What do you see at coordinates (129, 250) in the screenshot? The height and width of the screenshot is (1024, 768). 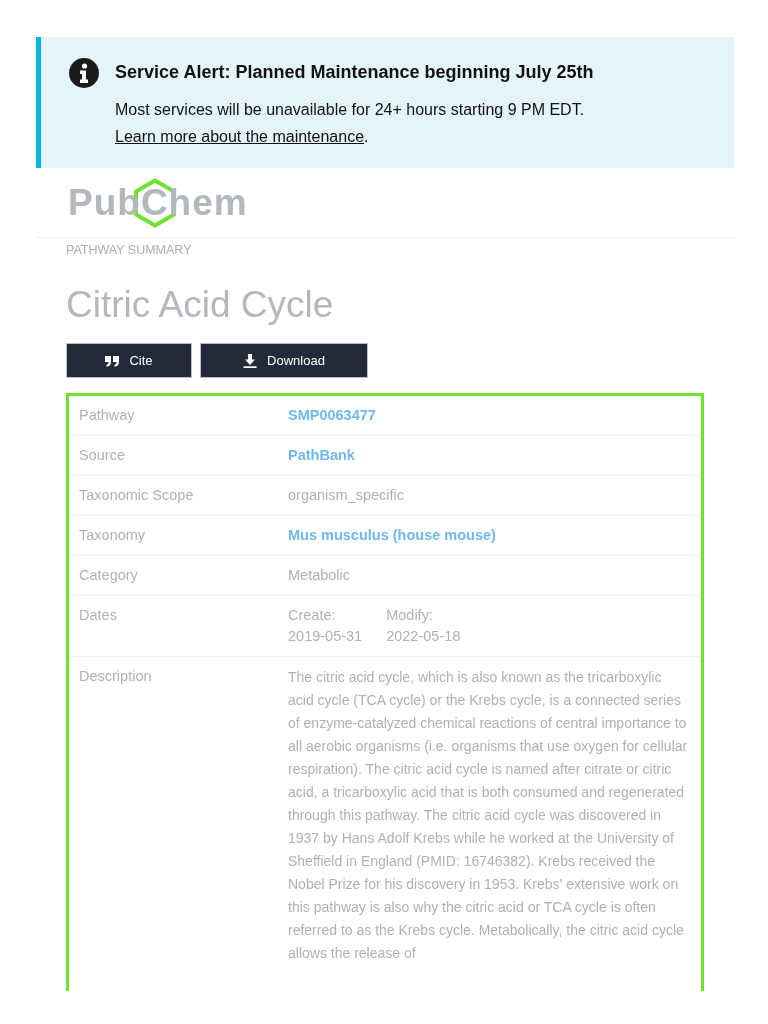 I see `section-label: PATHWAY SUMMARY` at bounding box center [129, 250].